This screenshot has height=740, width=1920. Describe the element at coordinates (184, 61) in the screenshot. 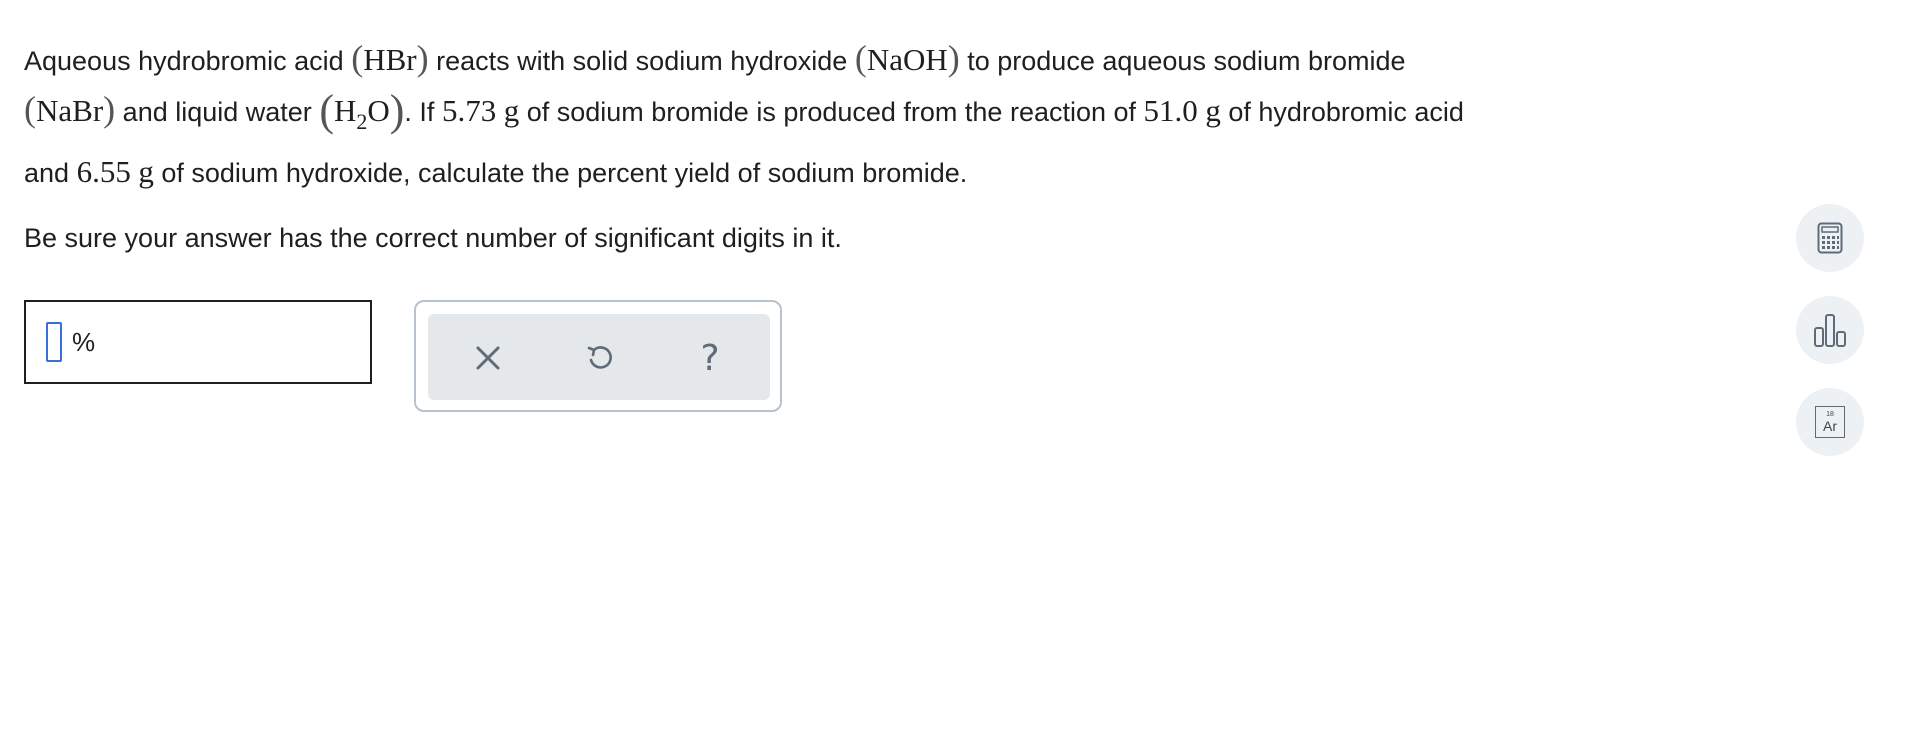

I see `question-text-segment: Aqueous hydrobromic acid` at that location.